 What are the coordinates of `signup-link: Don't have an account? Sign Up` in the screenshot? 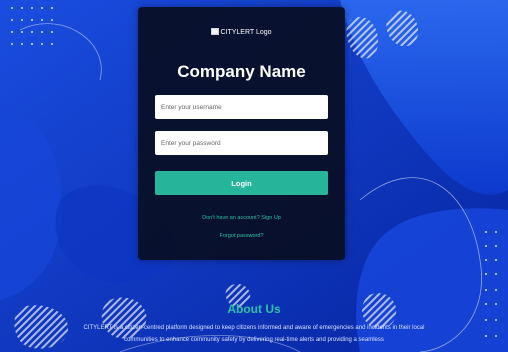 It's located at (241, 218).